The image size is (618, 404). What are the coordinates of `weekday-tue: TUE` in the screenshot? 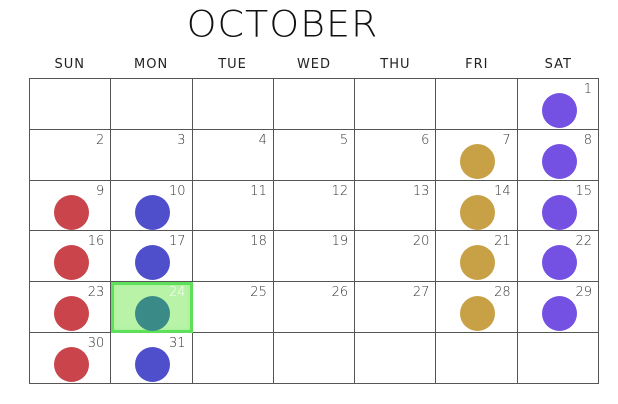 It's located at (232, 64).